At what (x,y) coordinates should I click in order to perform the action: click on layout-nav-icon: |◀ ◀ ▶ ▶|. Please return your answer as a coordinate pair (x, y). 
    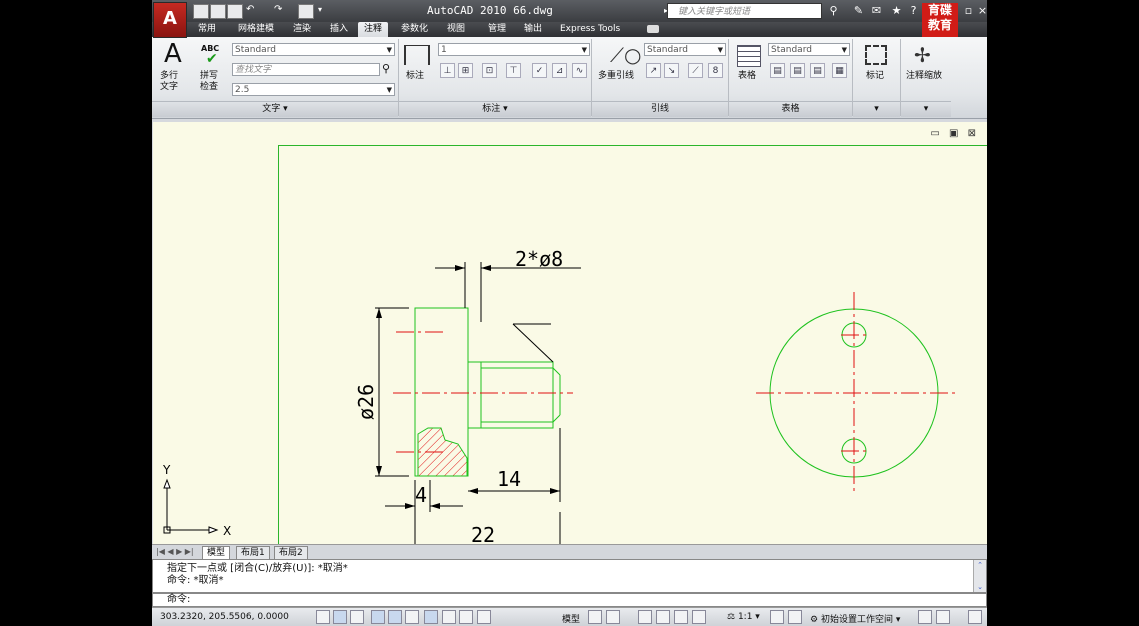
    Looking at the image, I should click on (175, 551).